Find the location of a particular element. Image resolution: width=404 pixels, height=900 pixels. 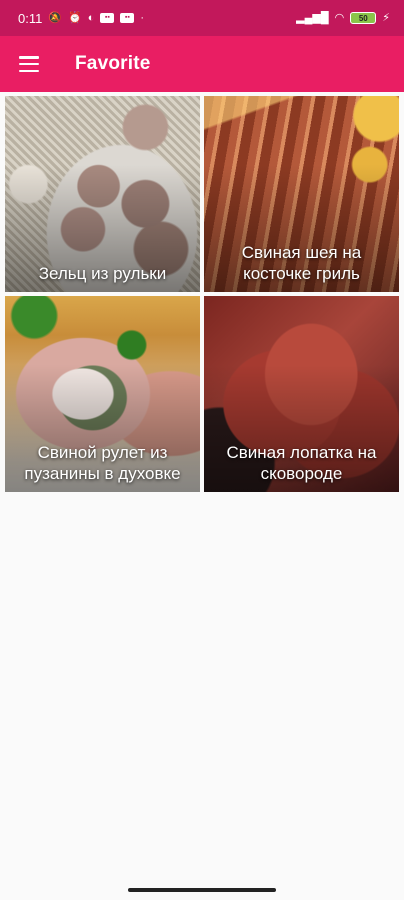

app-bar: Favorite is located at coordinates (202, 64).